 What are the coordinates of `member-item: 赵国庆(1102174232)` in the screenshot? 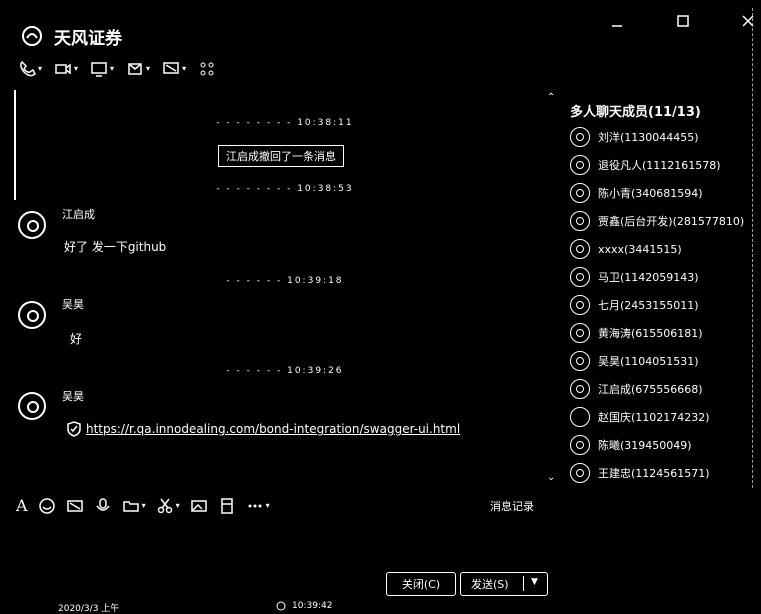 It's located at (640, 417).